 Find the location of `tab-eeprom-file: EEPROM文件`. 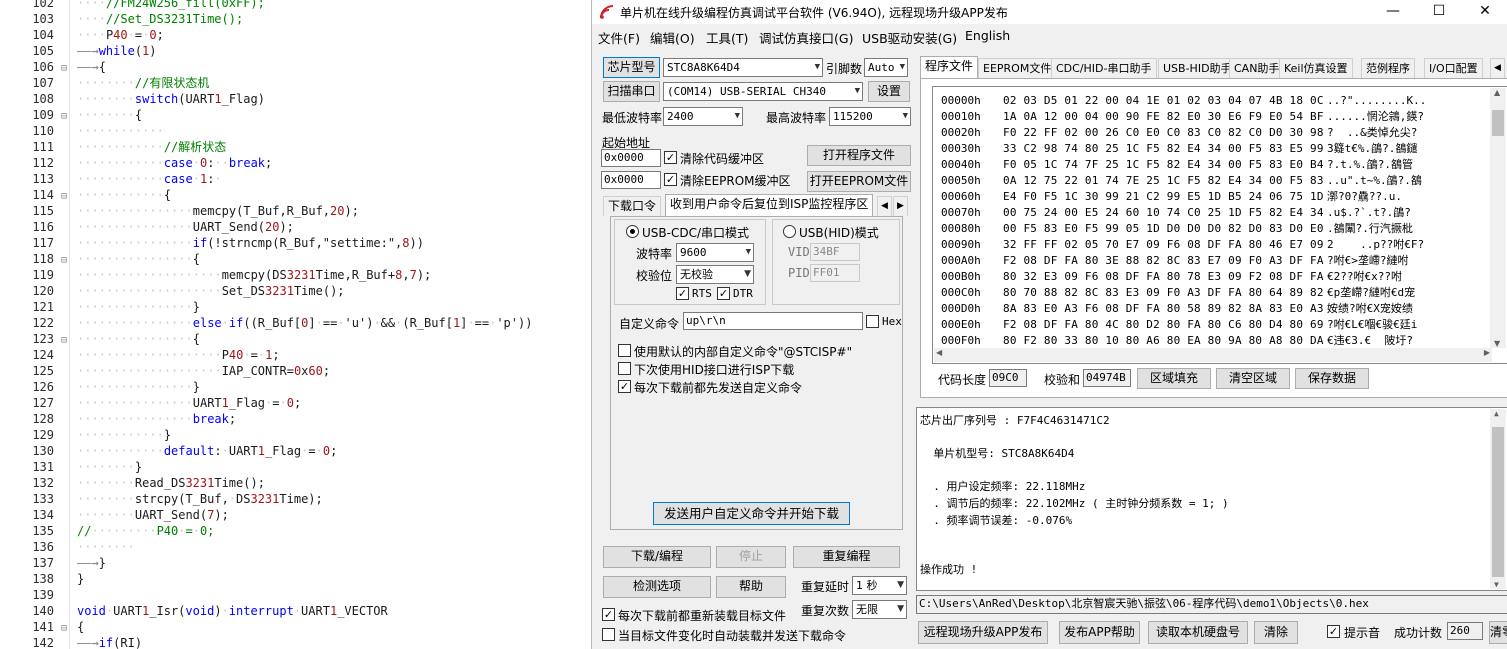

tab-eeprom-file: EEPROM文件 is located at coordinates (1017, 68).